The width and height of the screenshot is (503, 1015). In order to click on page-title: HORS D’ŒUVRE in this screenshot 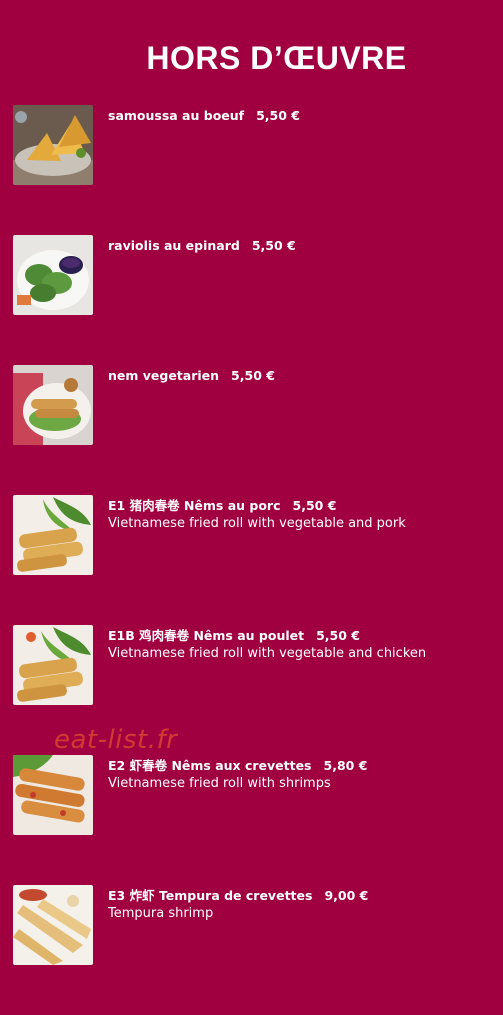, I will do `click(276, 58)`.